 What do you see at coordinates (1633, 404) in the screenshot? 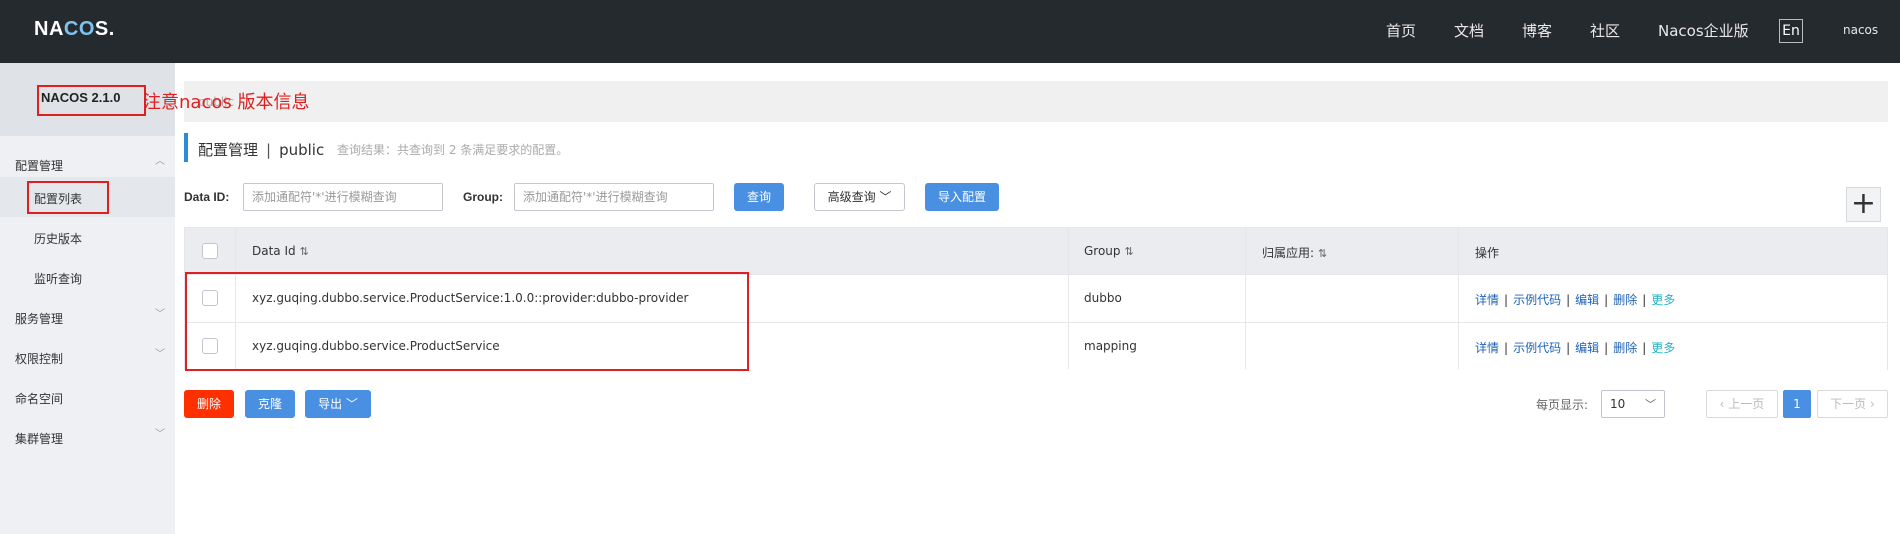
I see `page-size-select: 10 ﹀` at bounding box center [1633, 404].